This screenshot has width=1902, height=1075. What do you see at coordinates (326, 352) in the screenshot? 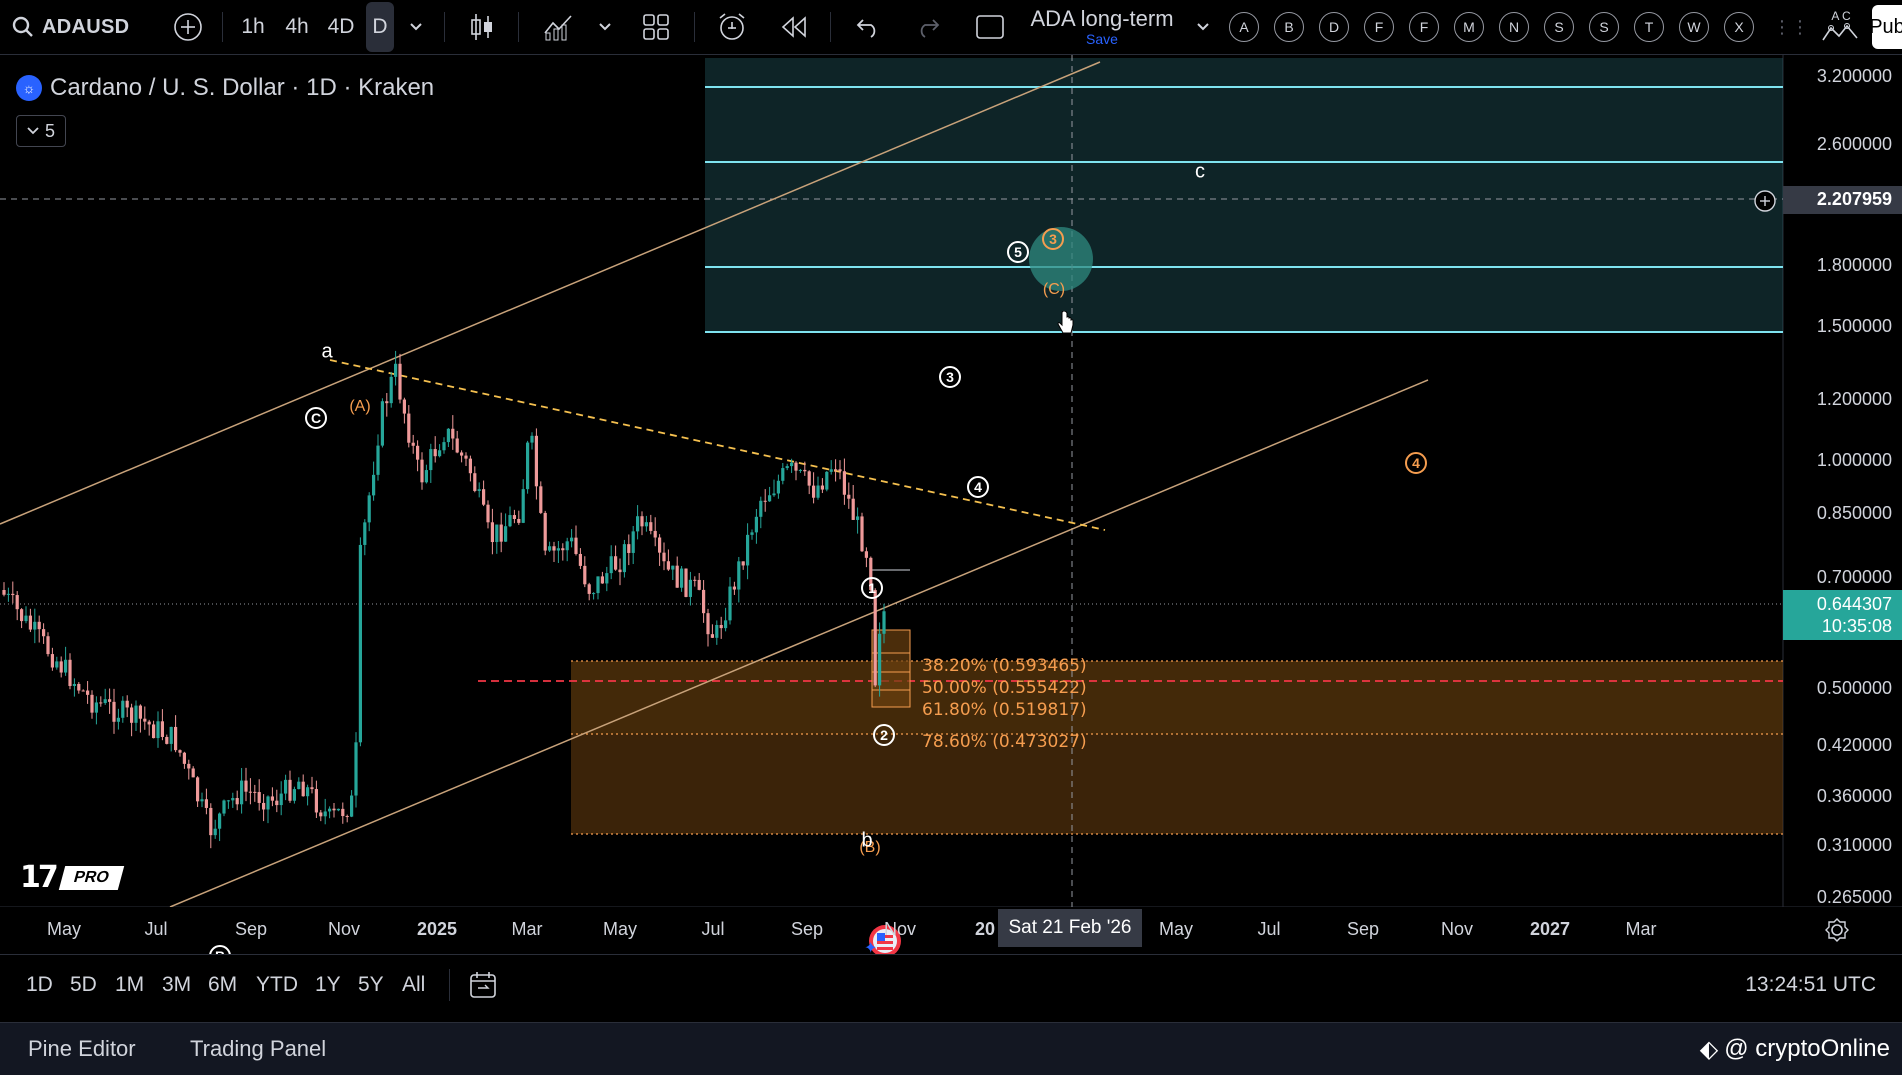
I see `wave-label-a: a` at bounding box center [326, 352].